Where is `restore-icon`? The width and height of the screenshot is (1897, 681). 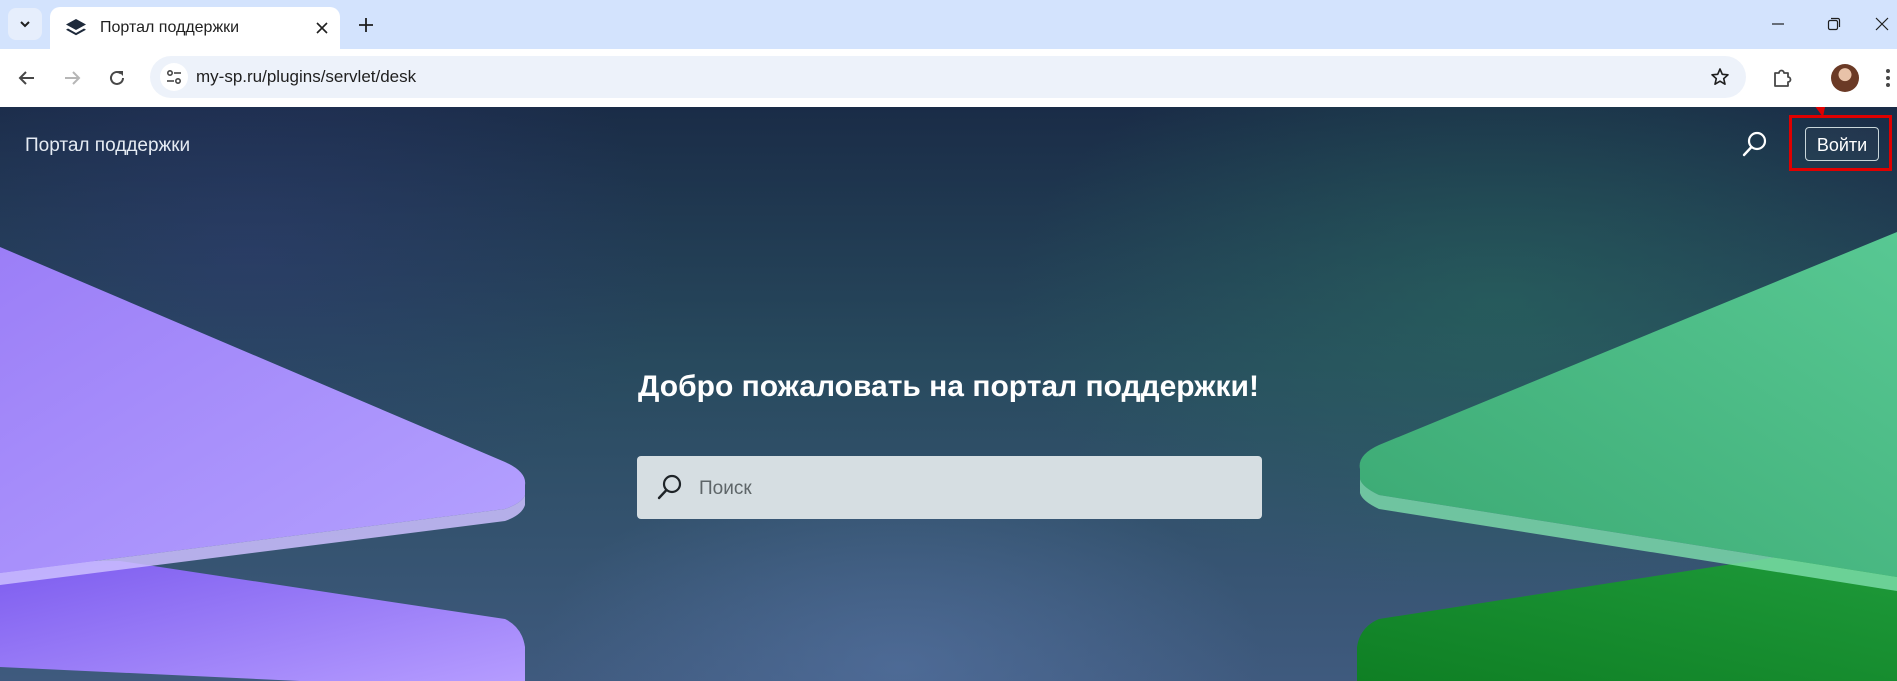 restore-icon is located at coordinates (1834, 24).